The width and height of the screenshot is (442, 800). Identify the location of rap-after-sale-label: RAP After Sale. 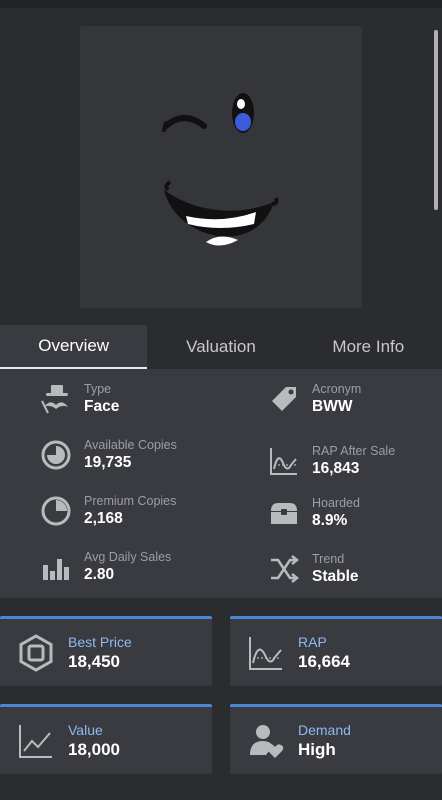
(354, 451).